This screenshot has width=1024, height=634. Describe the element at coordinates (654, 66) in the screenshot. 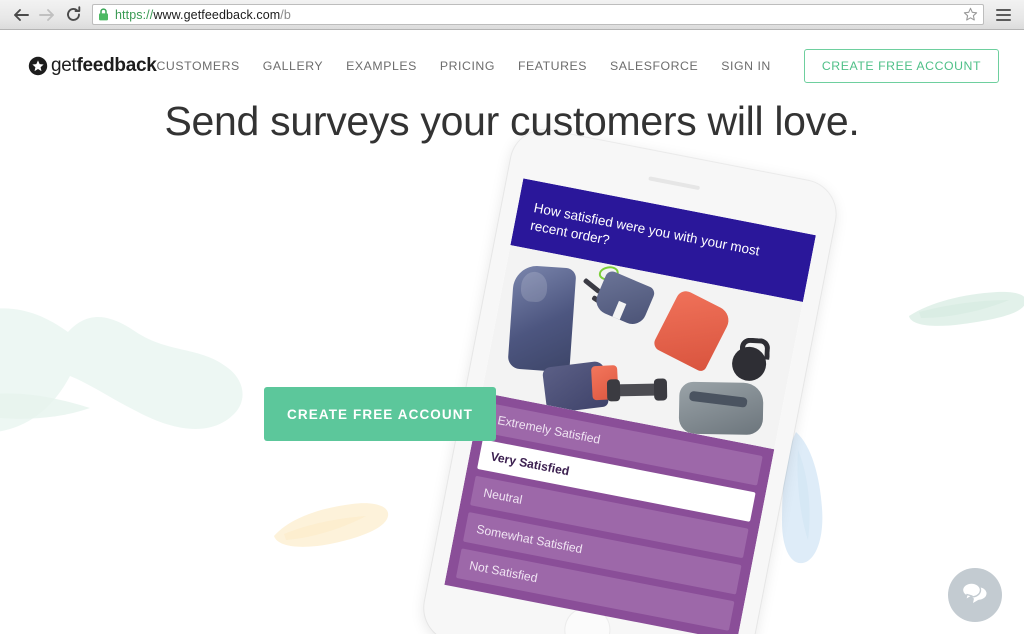

I see `nav-item-salesforce: SALESFORCE` at that location.